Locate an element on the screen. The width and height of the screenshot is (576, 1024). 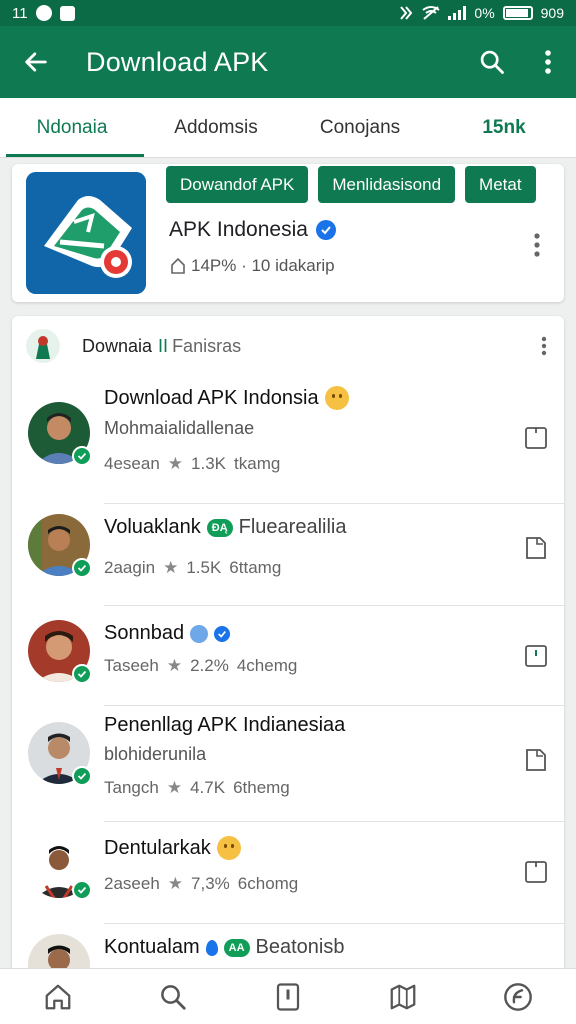
row-title: Sonnbad is located at coordinates (167, 633).